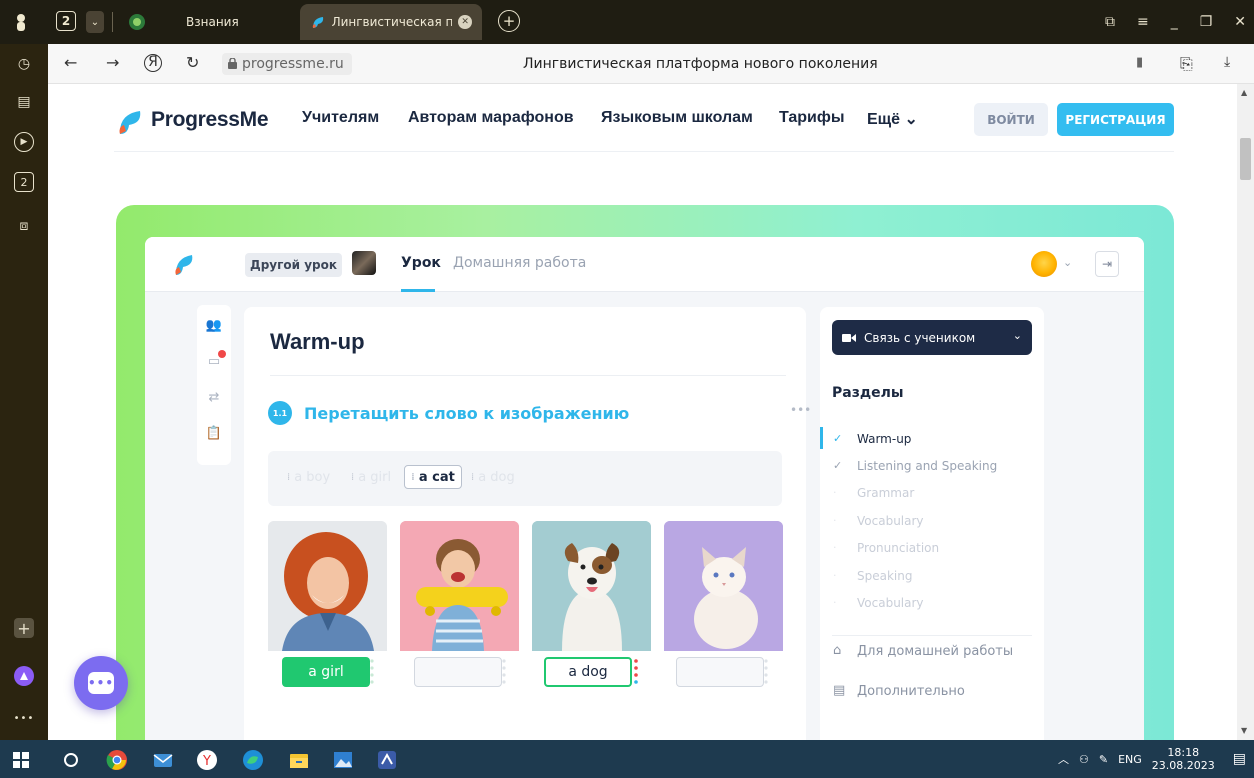 The image size is (1254, 778). Describe the element at coordinates (308, 477) in the screenshot. I see `word-chip: ⁞ a boy` at that location.